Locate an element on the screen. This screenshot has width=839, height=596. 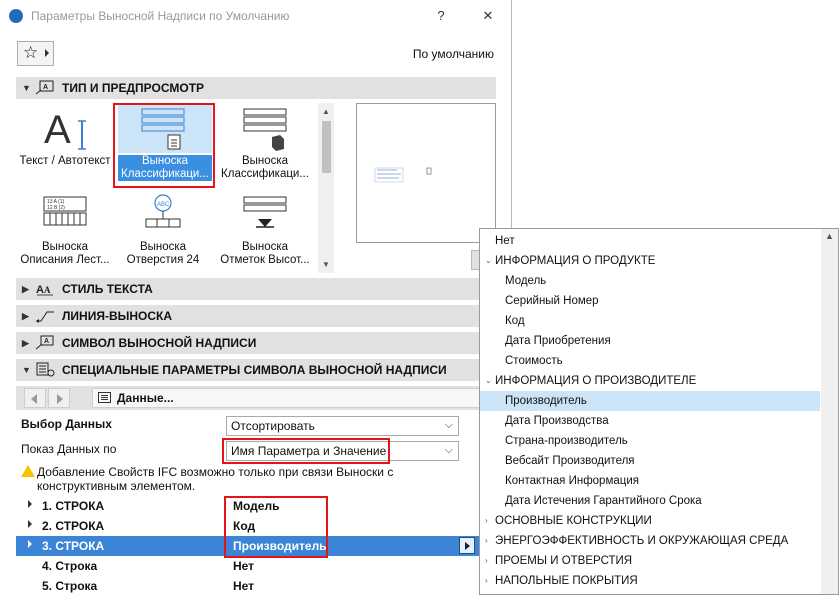
back-button is located at coordinates (35, 398).